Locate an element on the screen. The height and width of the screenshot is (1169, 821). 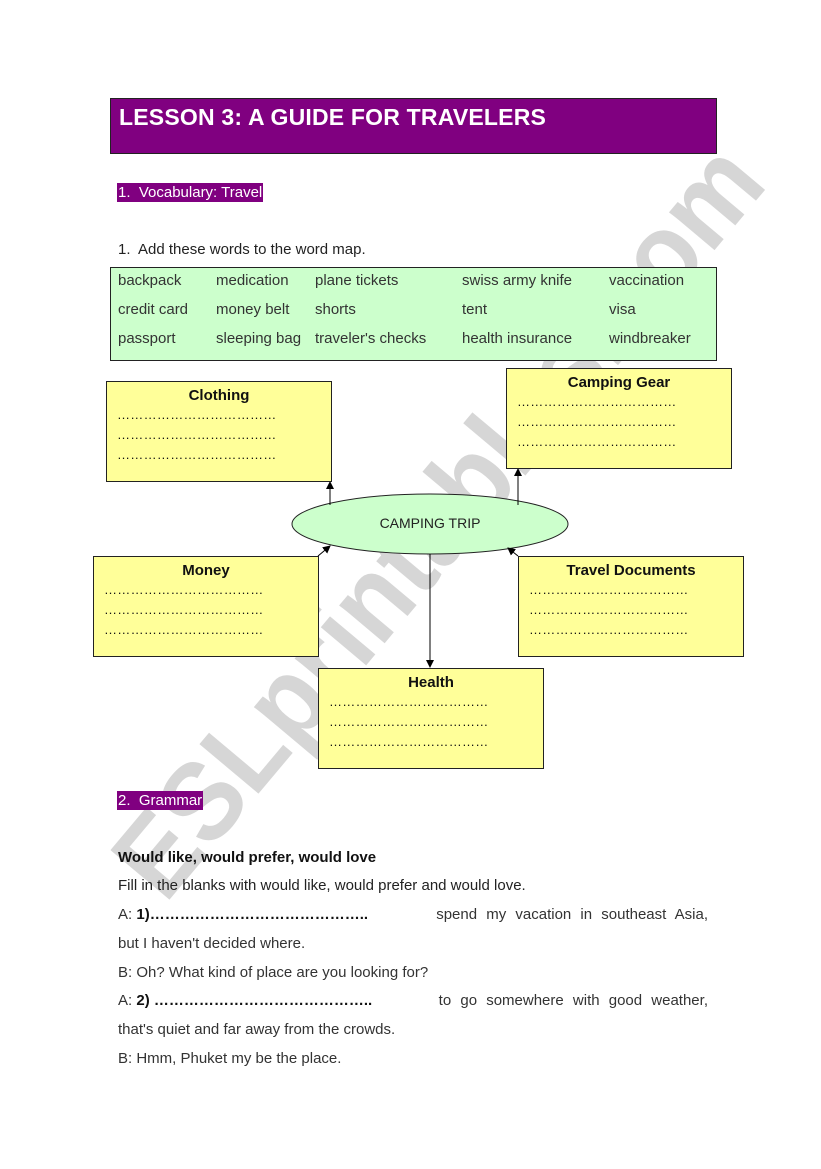
dialogue-text: spend my vacation in southeast Asia, is located at coordinates (572, 914).